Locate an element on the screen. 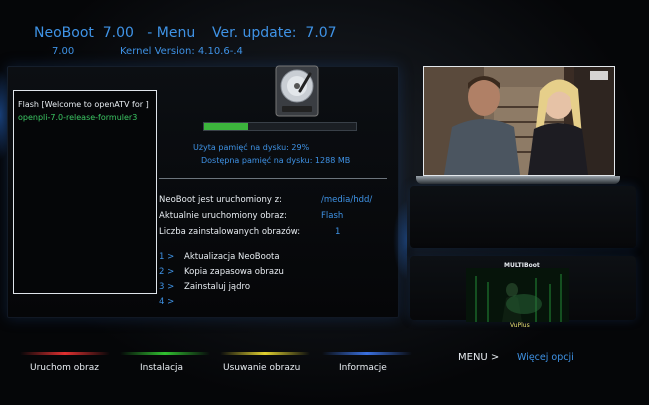  remove-image-button: Usuwanie obrazu is located at coordinates (261, 368).